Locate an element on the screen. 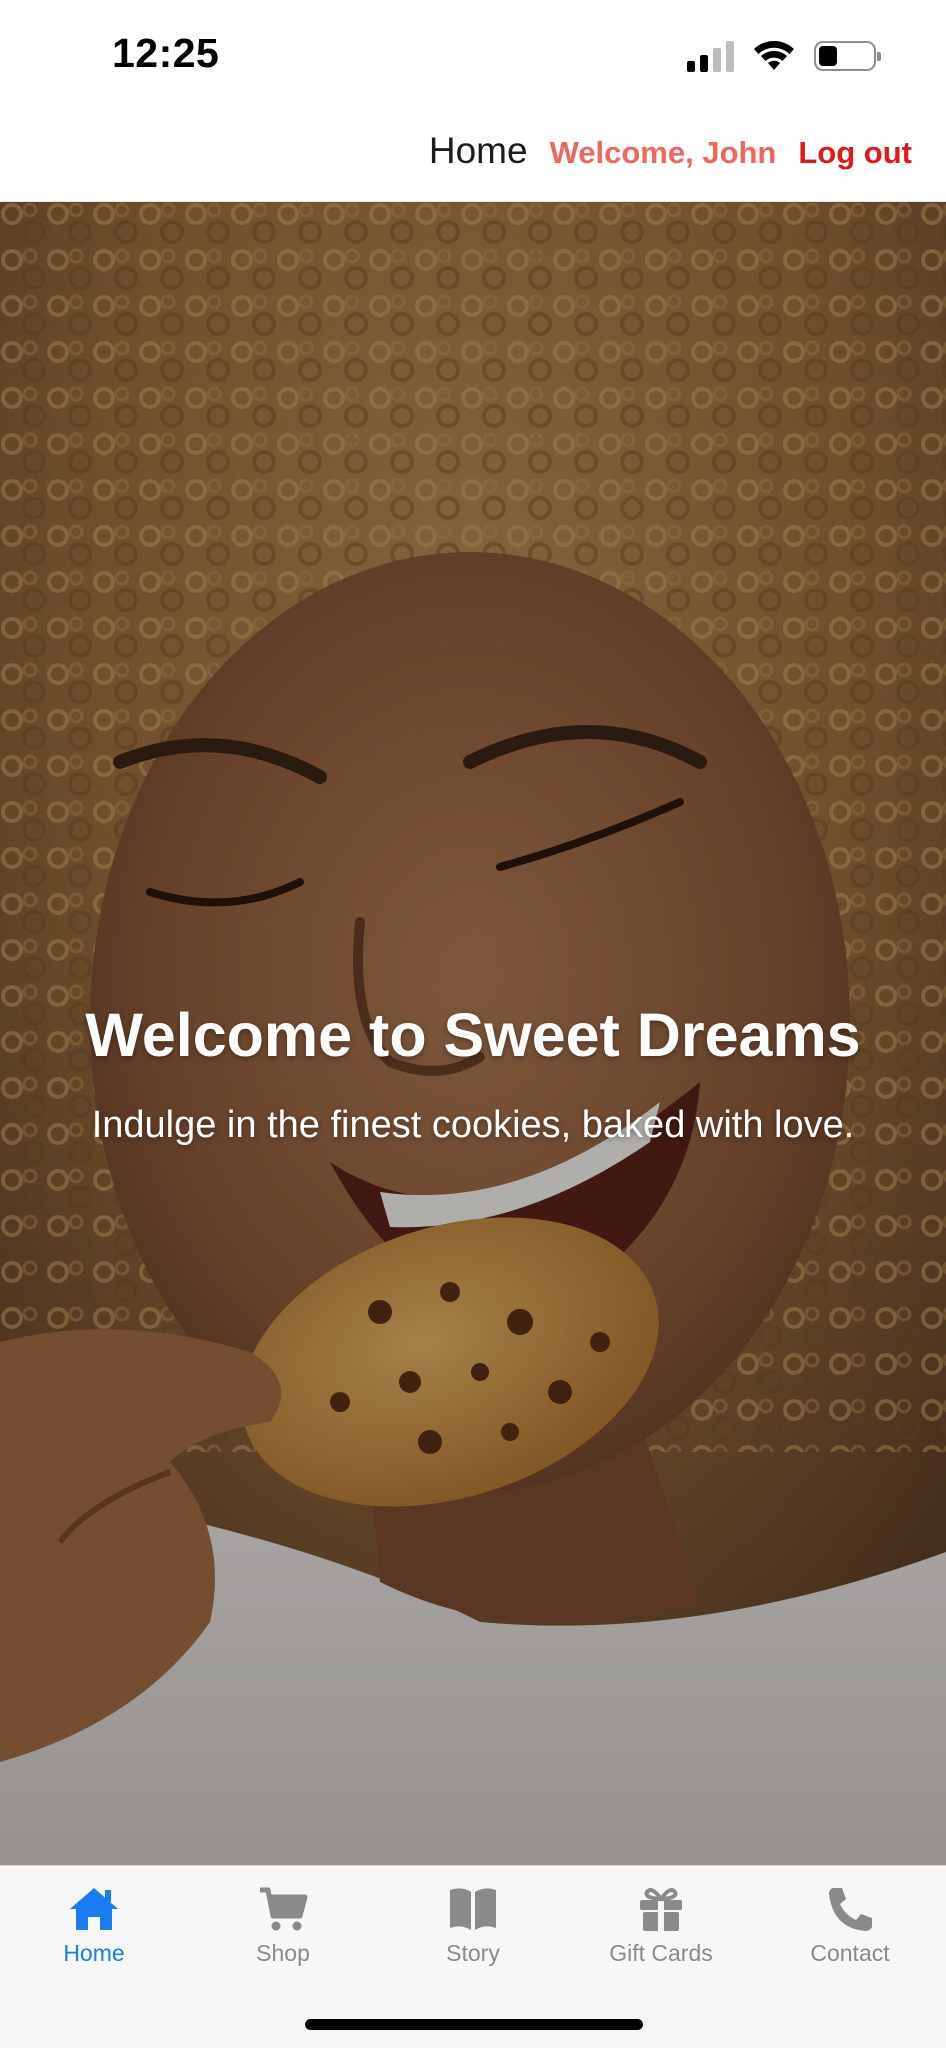  home-indicator is located at coordinates (474, 2024).